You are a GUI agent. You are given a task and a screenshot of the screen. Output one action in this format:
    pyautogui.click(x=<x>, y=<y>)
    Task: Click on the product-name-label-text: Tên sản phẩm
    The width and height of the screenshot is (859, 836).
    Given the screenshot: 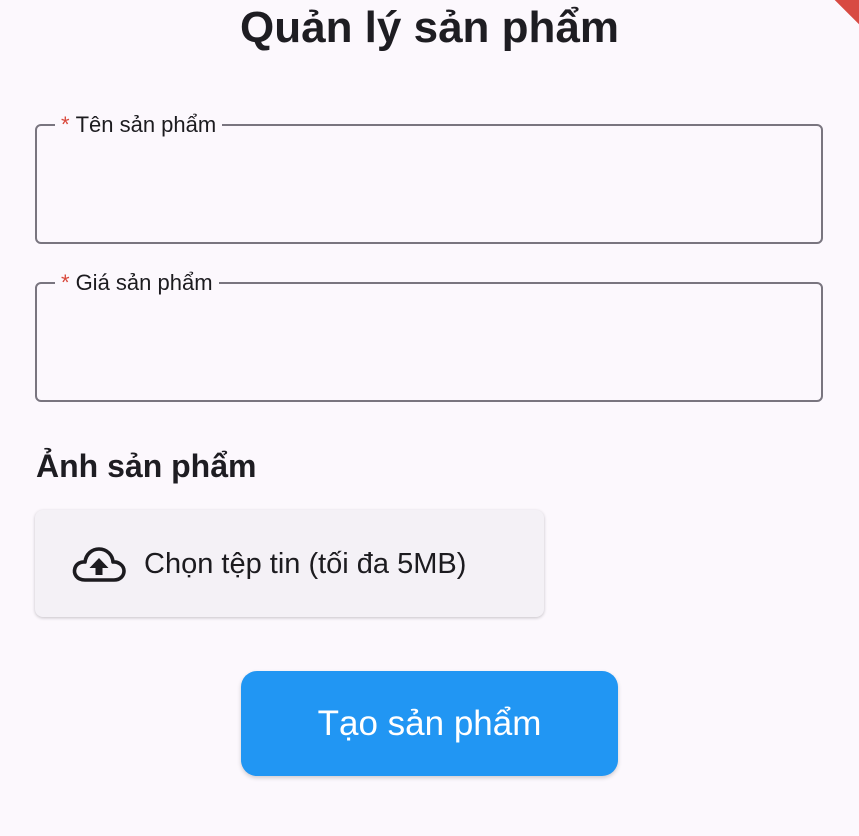 What is the action you would take?
    pyautogui.click(x=146, y=124)
    